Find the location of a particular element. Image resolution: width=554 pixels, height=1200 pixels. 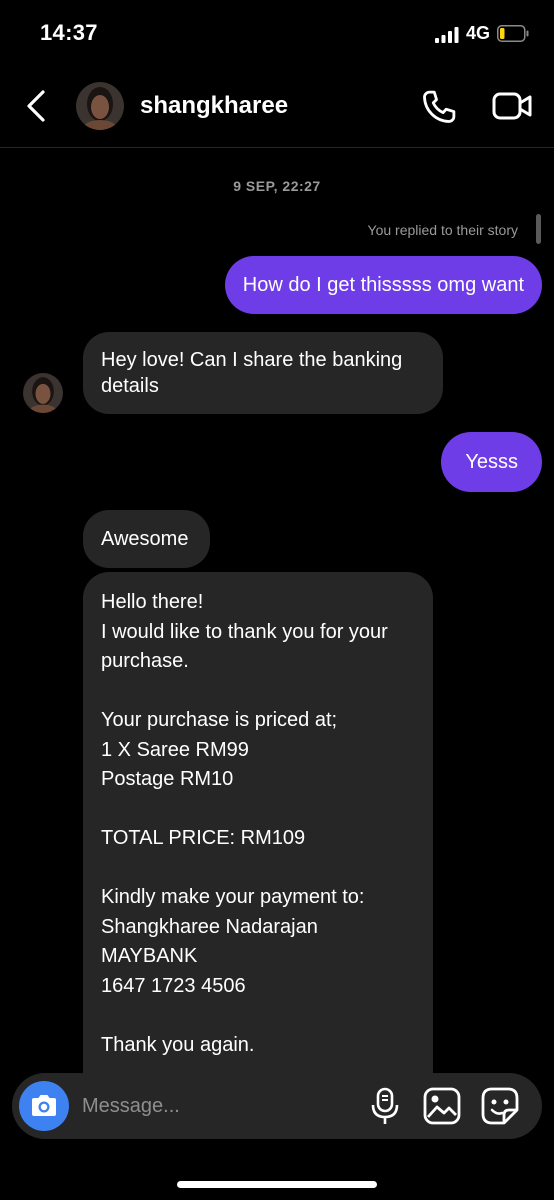

gallery-button is located at coordinates (442, 1106).